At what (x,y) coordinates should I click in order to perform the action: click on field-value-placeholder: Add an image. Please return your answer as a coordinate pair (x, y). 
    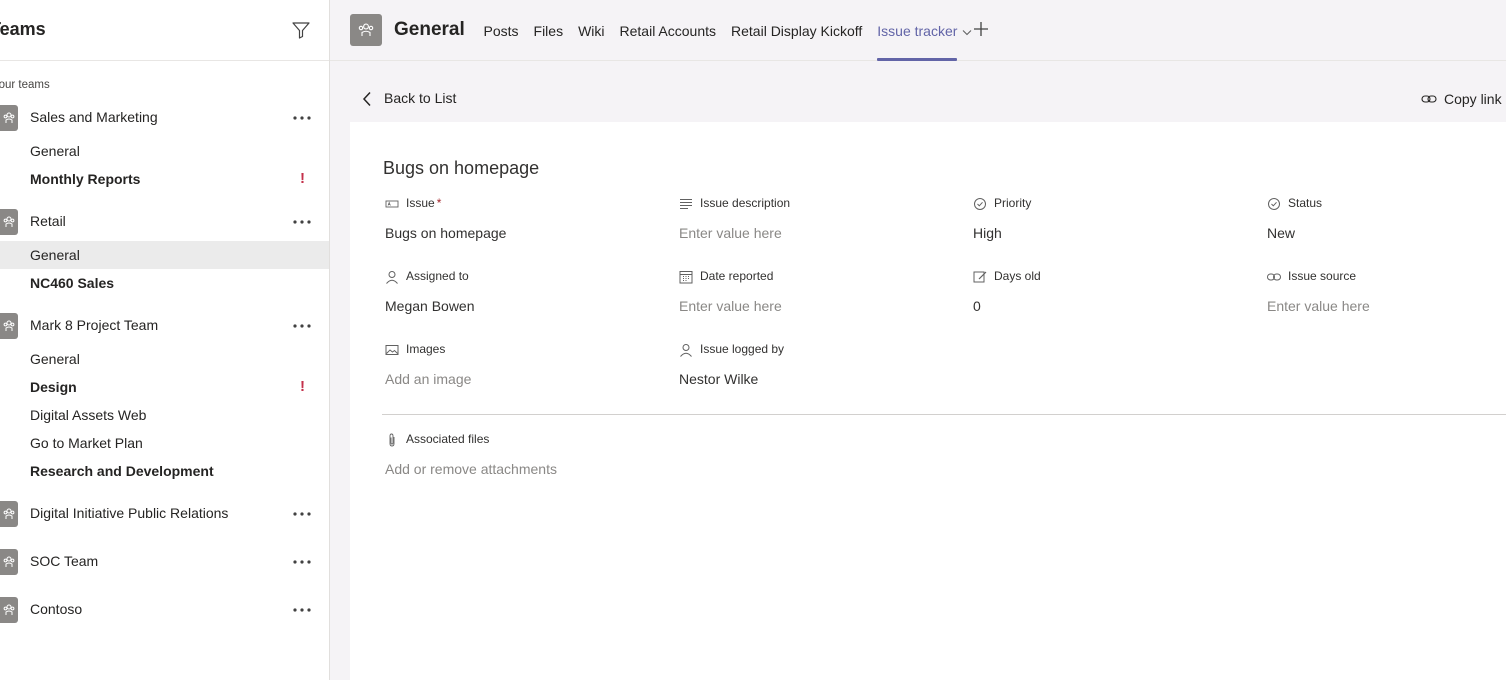
    Looking at the image, I should click on (428, 379).